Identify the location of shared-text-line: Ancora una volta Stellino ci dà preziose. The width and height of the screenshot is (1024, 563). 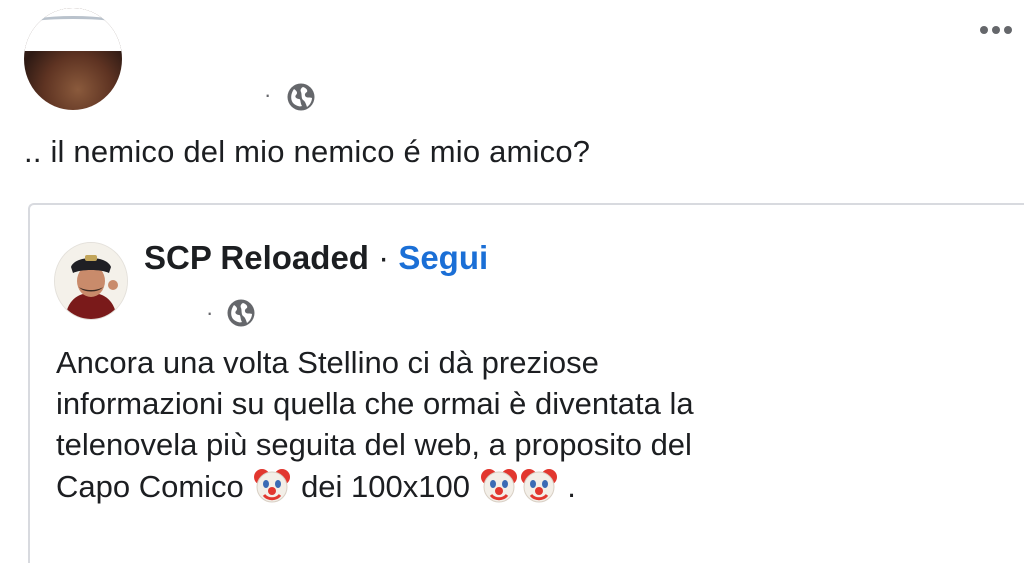
(327, 362).